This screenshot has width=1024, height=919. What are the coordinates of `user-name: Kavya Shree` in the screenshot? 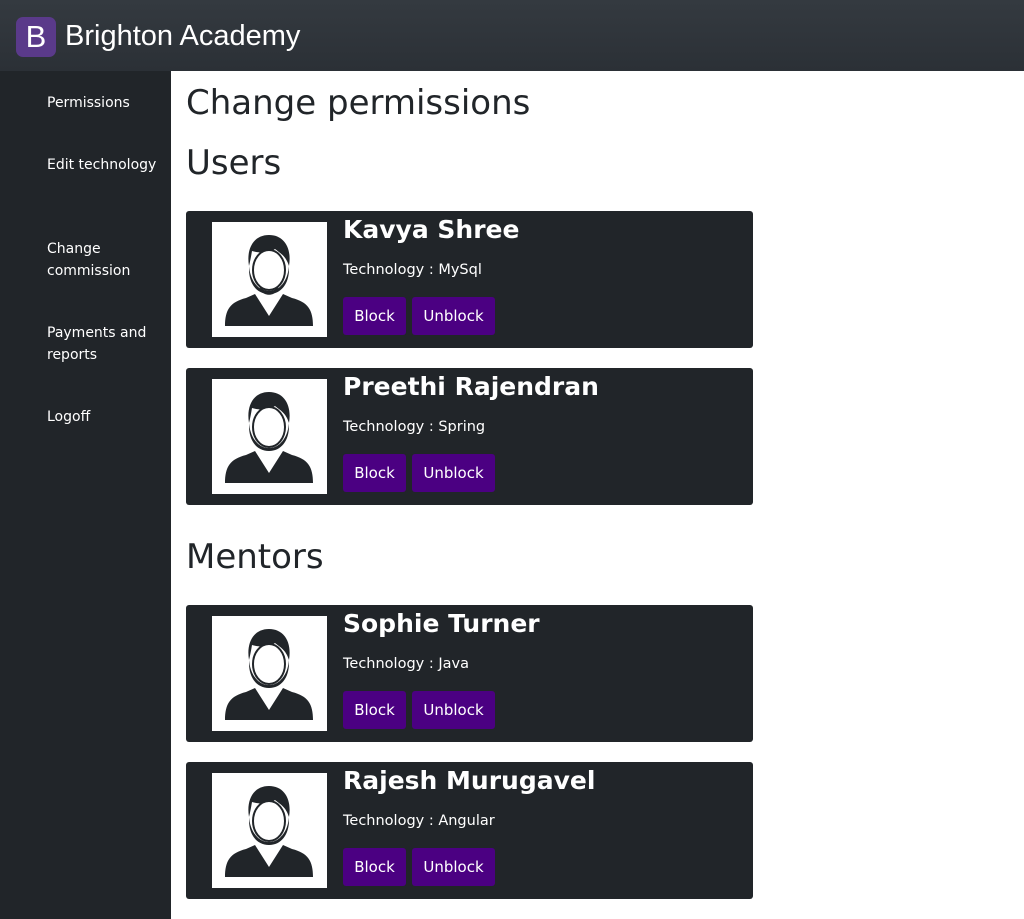 It's located at (431, 229).